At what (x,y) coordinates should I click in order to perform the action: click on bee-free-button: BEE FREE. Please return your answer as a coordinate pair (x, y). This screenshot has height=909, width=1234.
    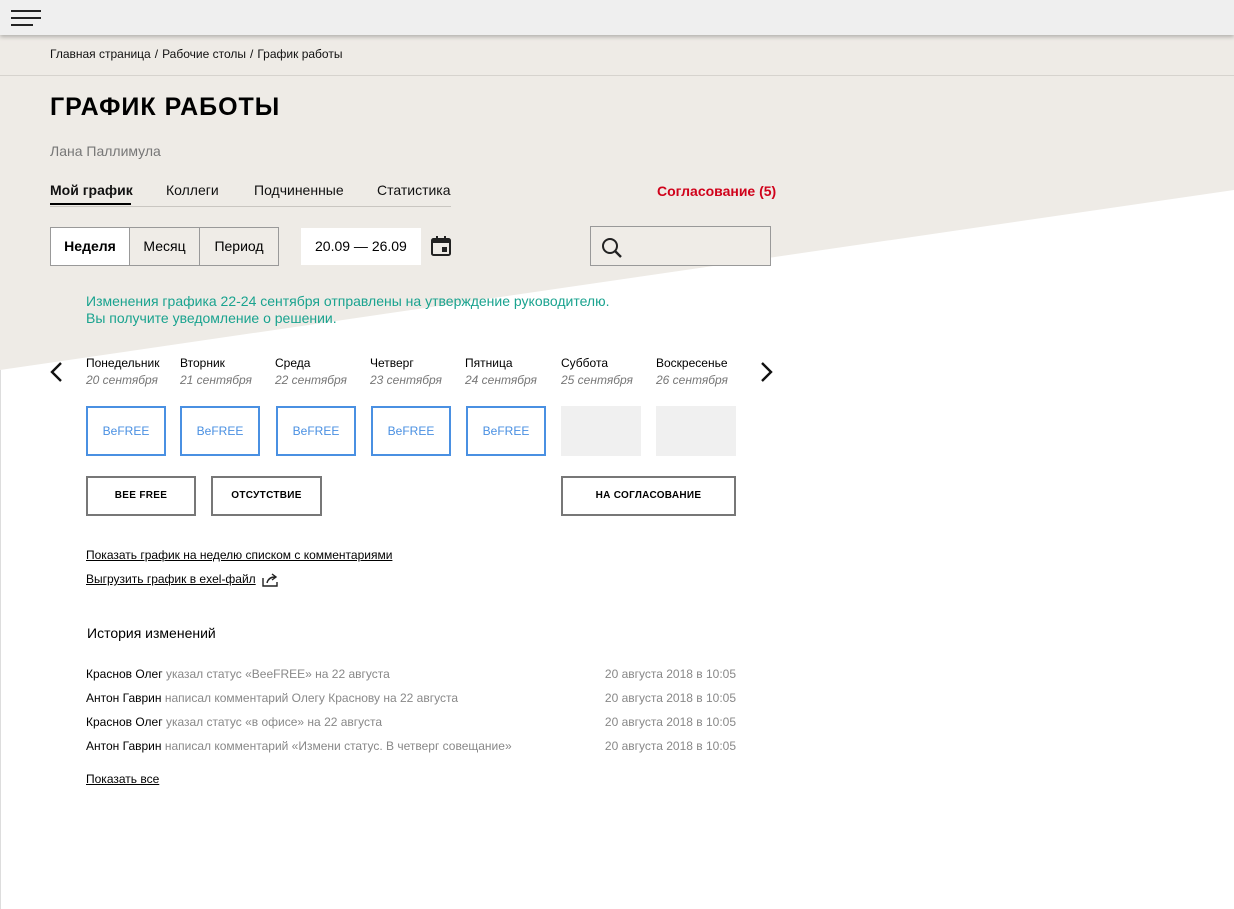
    Looking at the image, I should click on (141, 496).